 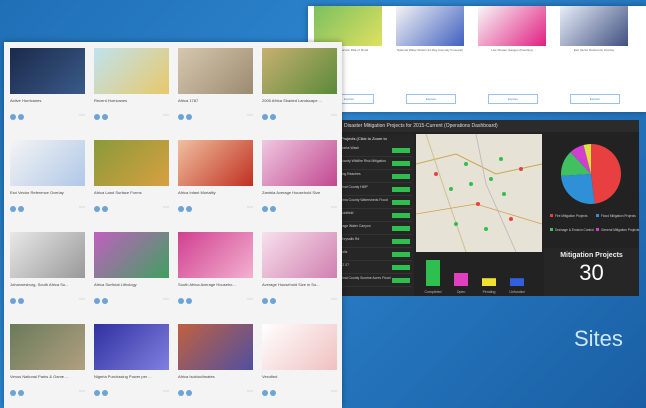 What do you see at coordinates (131, 284) in the screenshot?
I see `card-title: Africa Surficial Lithology` at bounding box center [131, 284].